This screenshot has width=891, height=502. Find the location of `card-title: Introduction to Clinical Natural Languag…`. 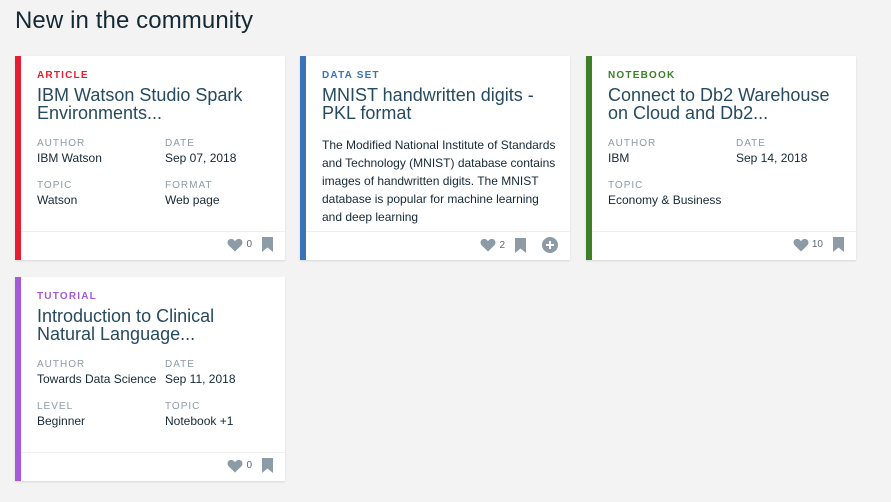

card-title: Introduction to Clinical Natural Languag… is located at coordinates (154, 325).